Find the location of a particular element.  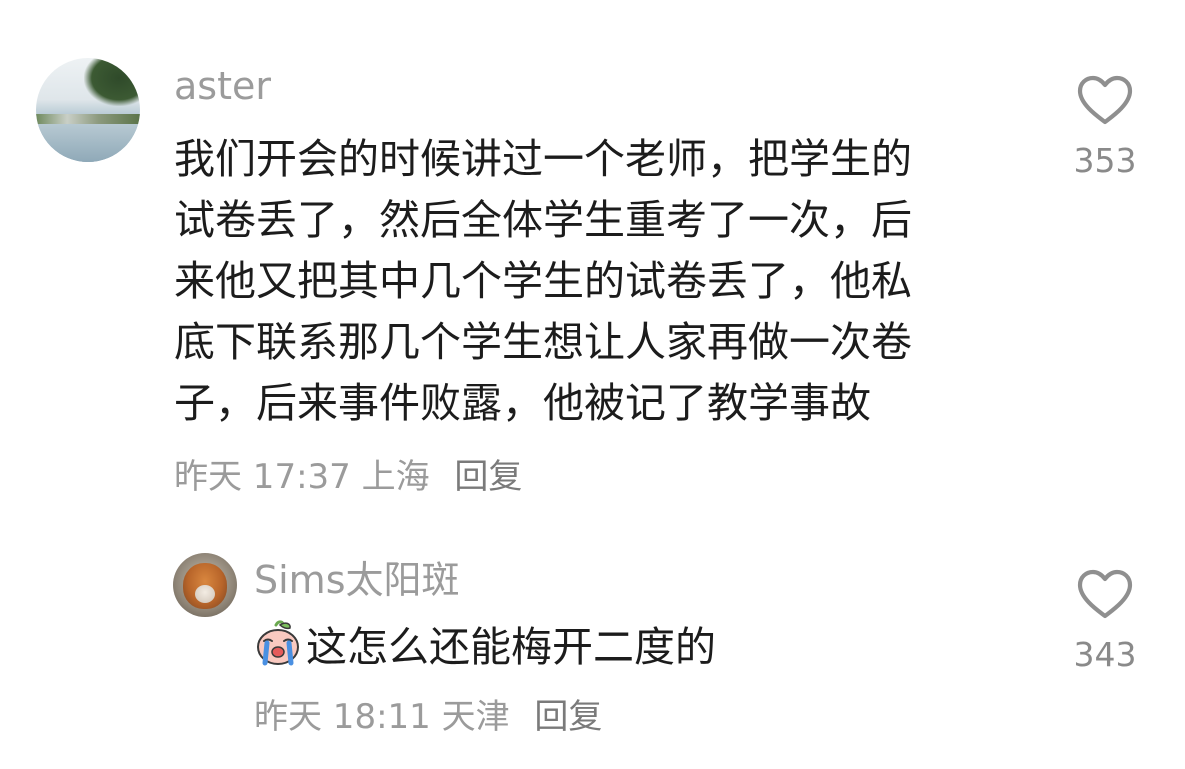

comment-text-line: 来他又把其中几个学生的试卷丢了，他私 is located at coordinates (543, 281).